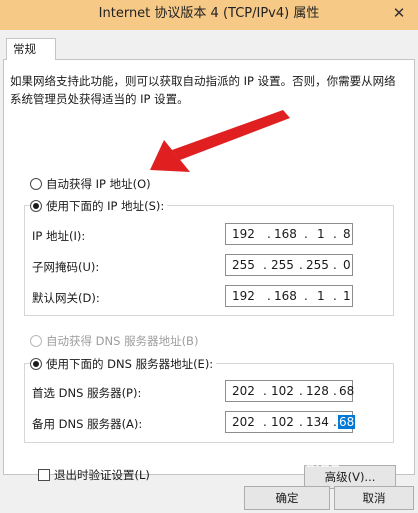 The width and height of the screenshot is (418, 513). I want to click on radio-auto-dns: 自动获得 DNS 服务器地址(B), so click(116, 341).